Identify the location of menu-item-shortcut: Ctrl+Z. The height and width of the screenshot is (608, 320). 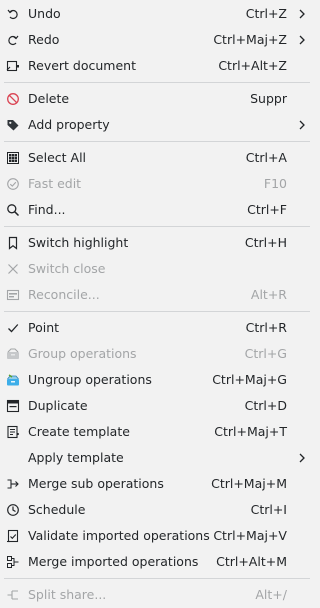
(266, 13).